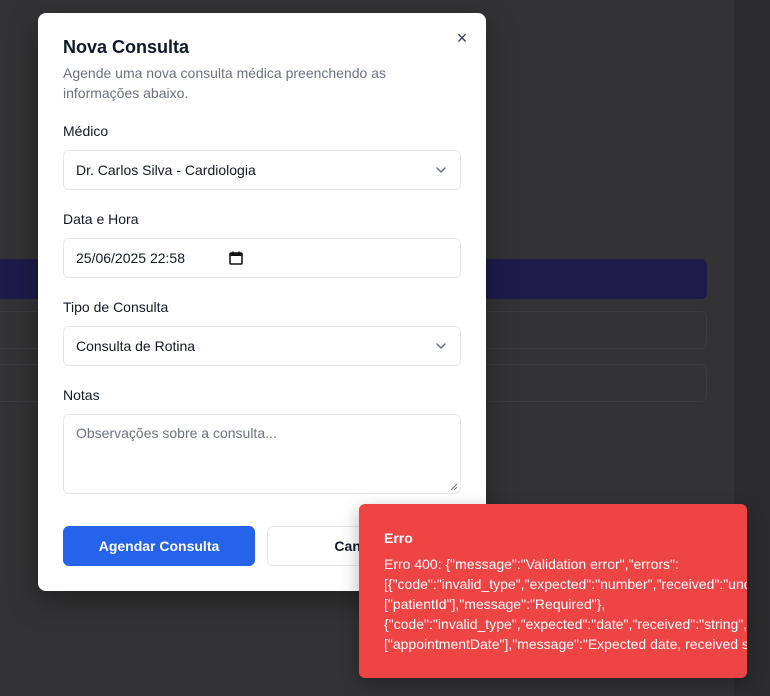 This screenshot has width=770, height=696. Describe the element at coordinates (86, 131) in the screenshot. I see `doctor-label: Médico` at that location.